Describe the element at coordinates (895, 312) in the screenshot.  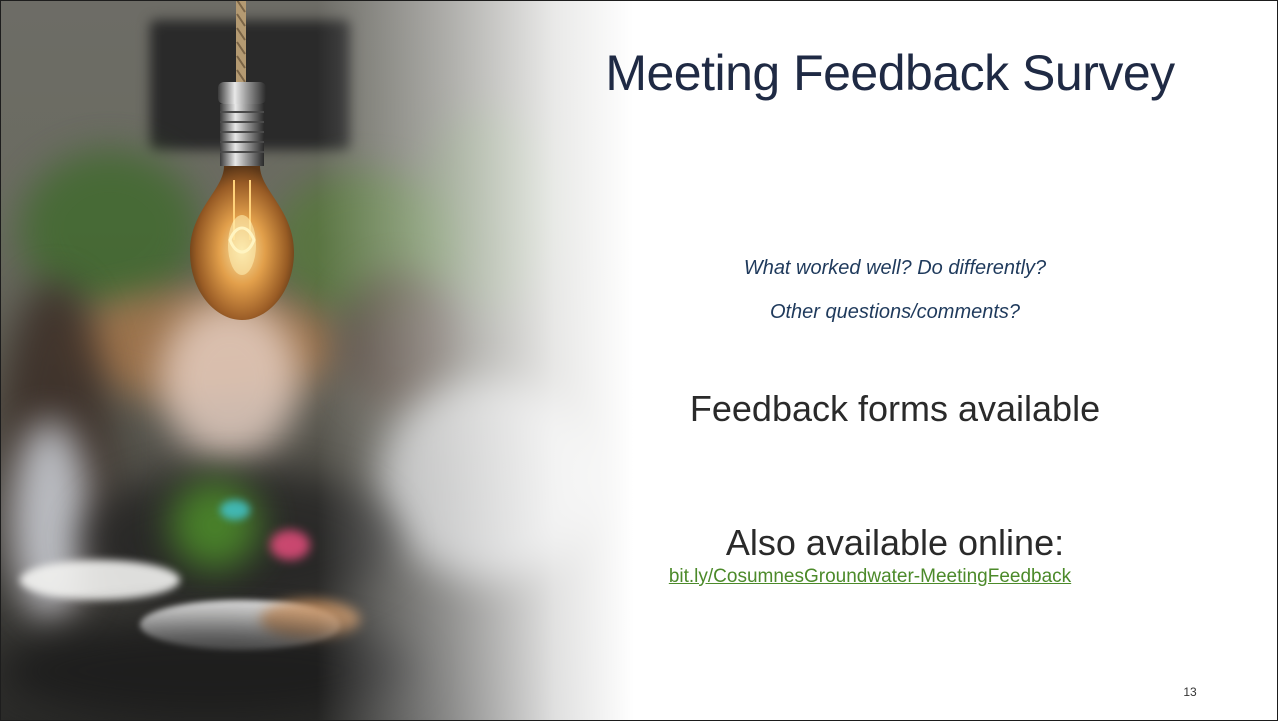
I see `question-line: Other questions/comments?` at that location.